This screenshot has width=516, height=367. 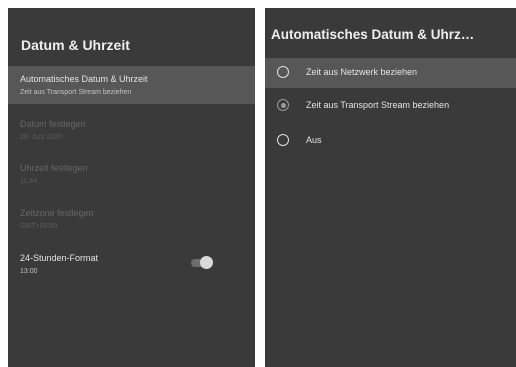 What do you see at coordinates (390, 141) in the screenshot?
I see `option-off: Aus` at bounding box center [390, 141].